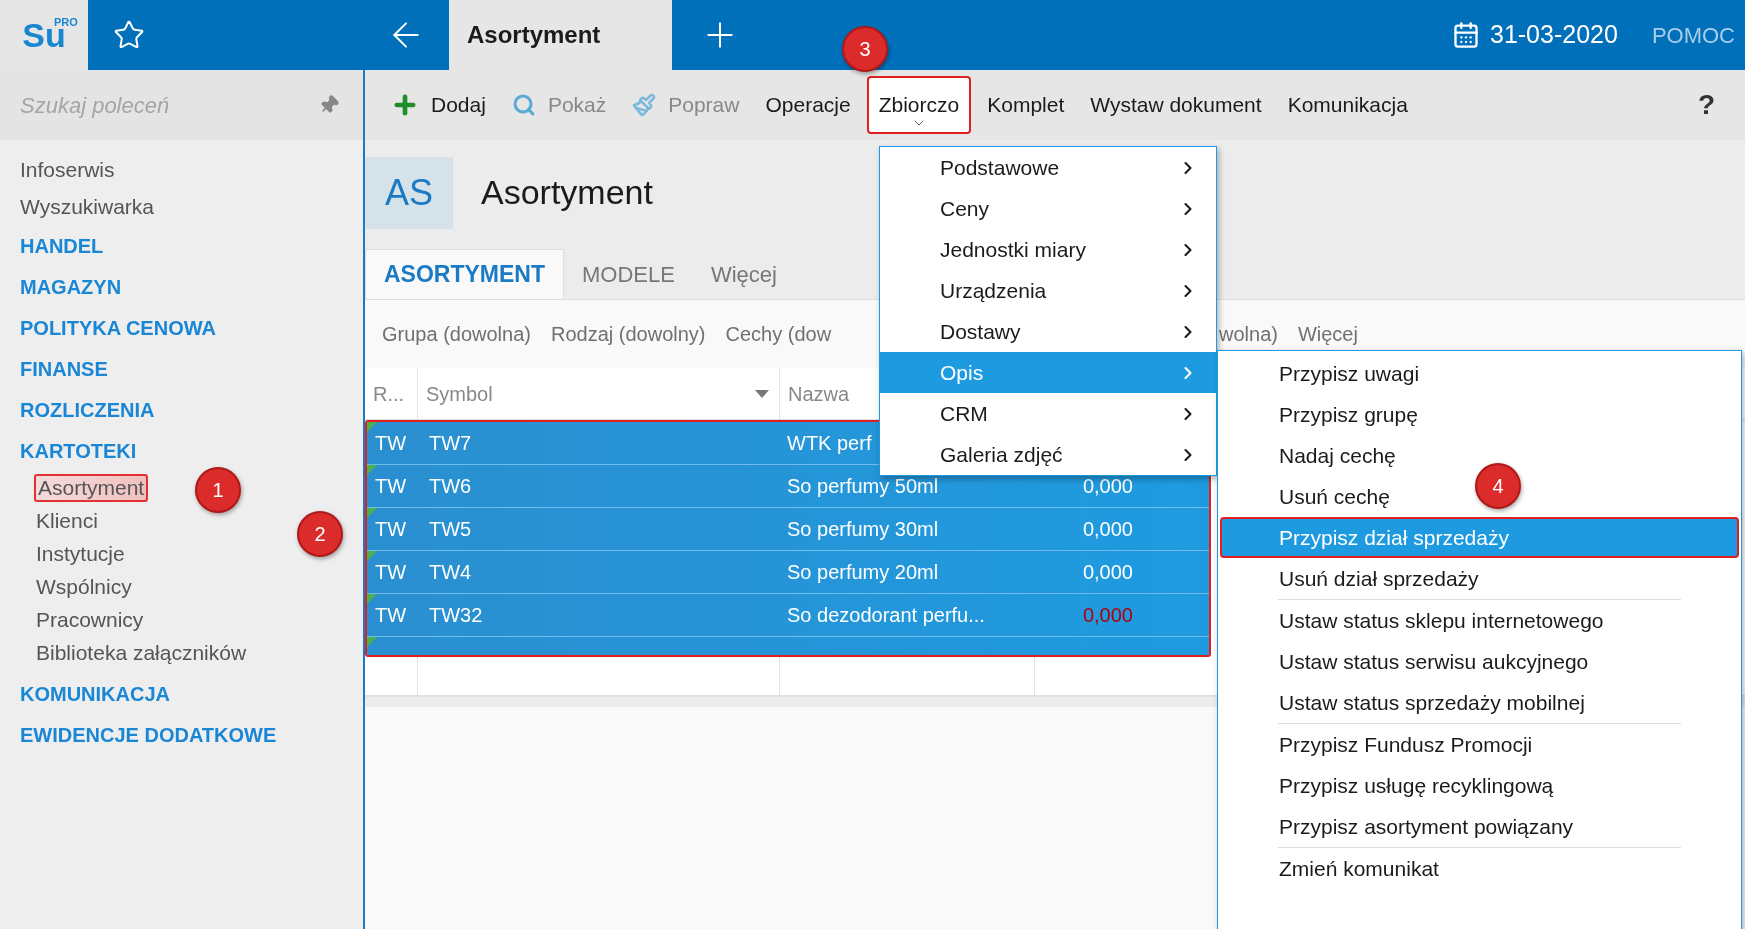  I want to click on table-cell-text: So perfumy 20ml, so click(863, 572).